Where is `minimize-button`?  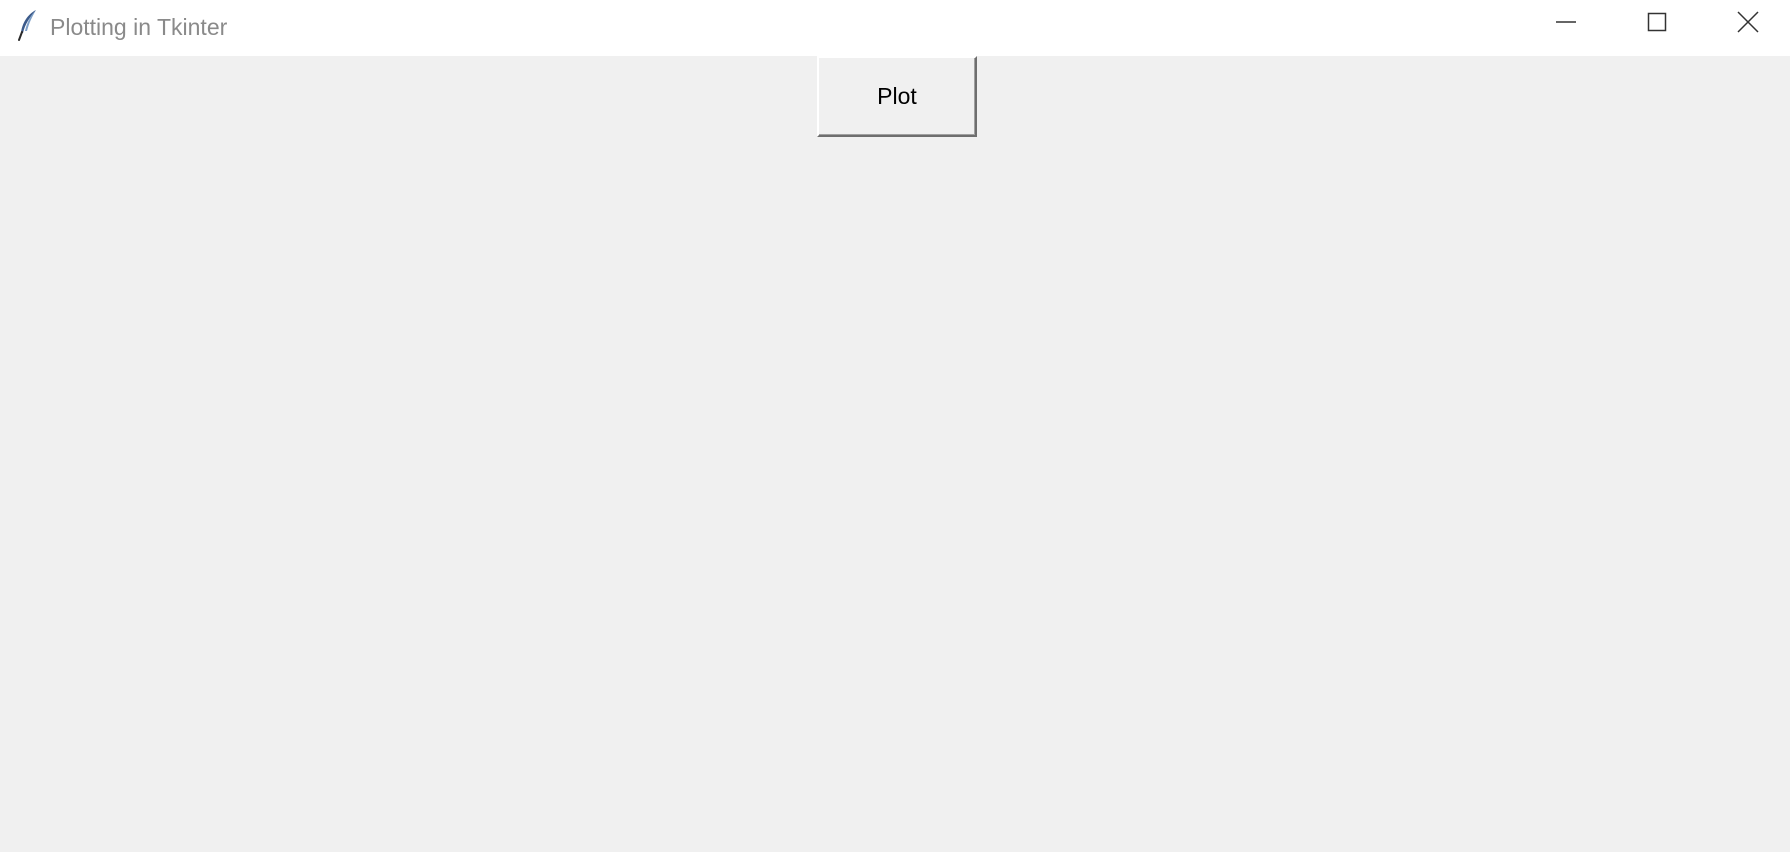
minimize-button is located at coordinates (1566, 24).